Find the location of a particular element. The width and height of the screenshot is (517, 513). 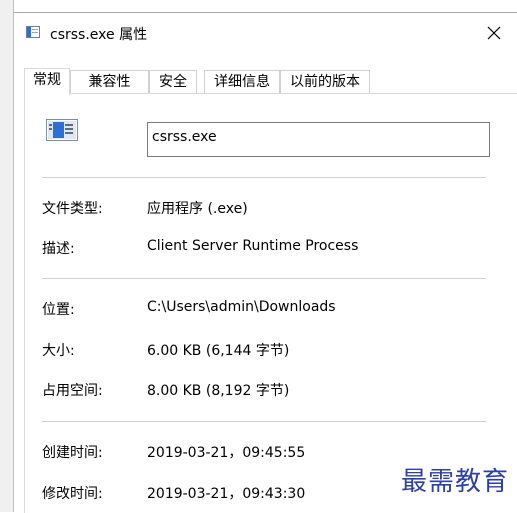

filename-input: csrss.exe is located at coordinates (318, 139).